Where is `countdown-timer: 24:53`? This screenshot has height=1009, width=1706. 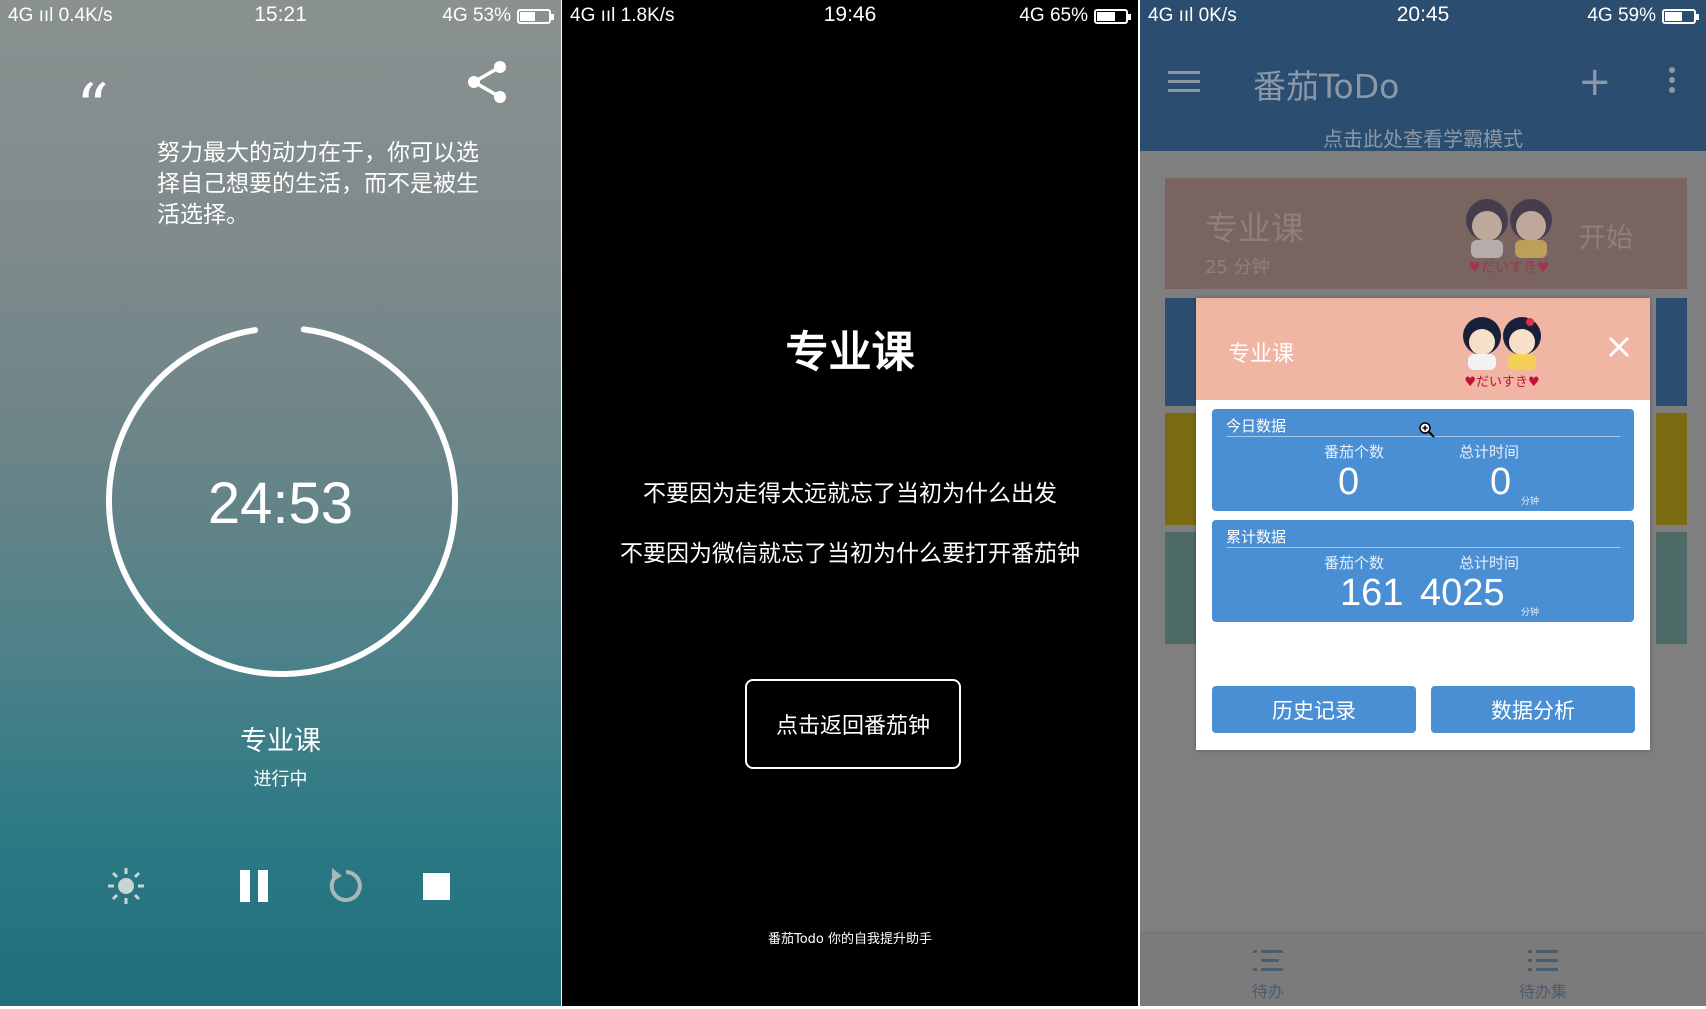 countdown-timer: 24:53 is located at coordinates (280, 503).